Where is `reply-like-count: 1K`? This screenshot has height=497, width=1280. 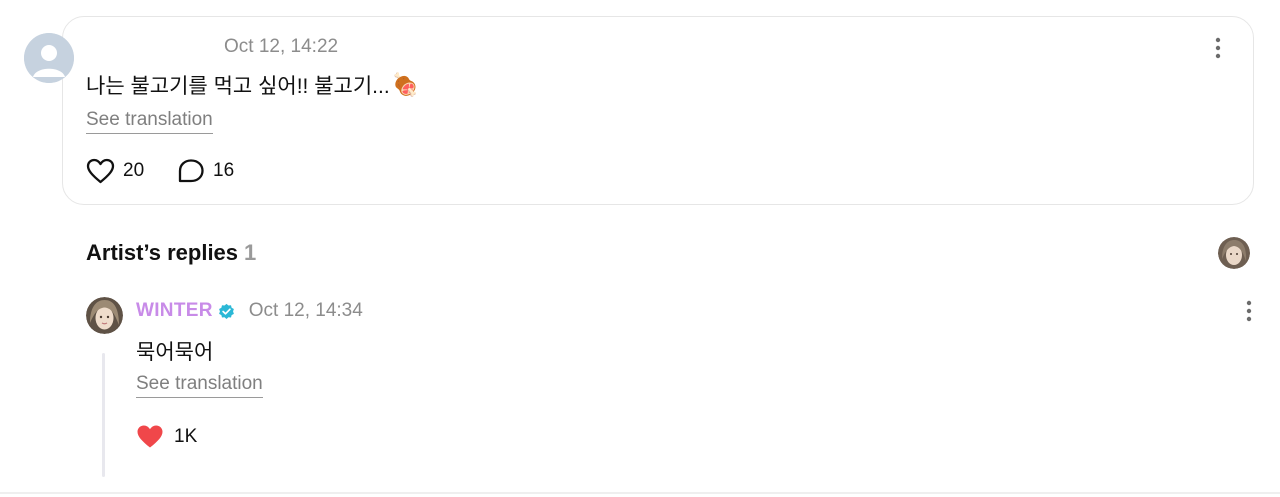 reply-like-count: 1K is located at coordinates (186, 436).